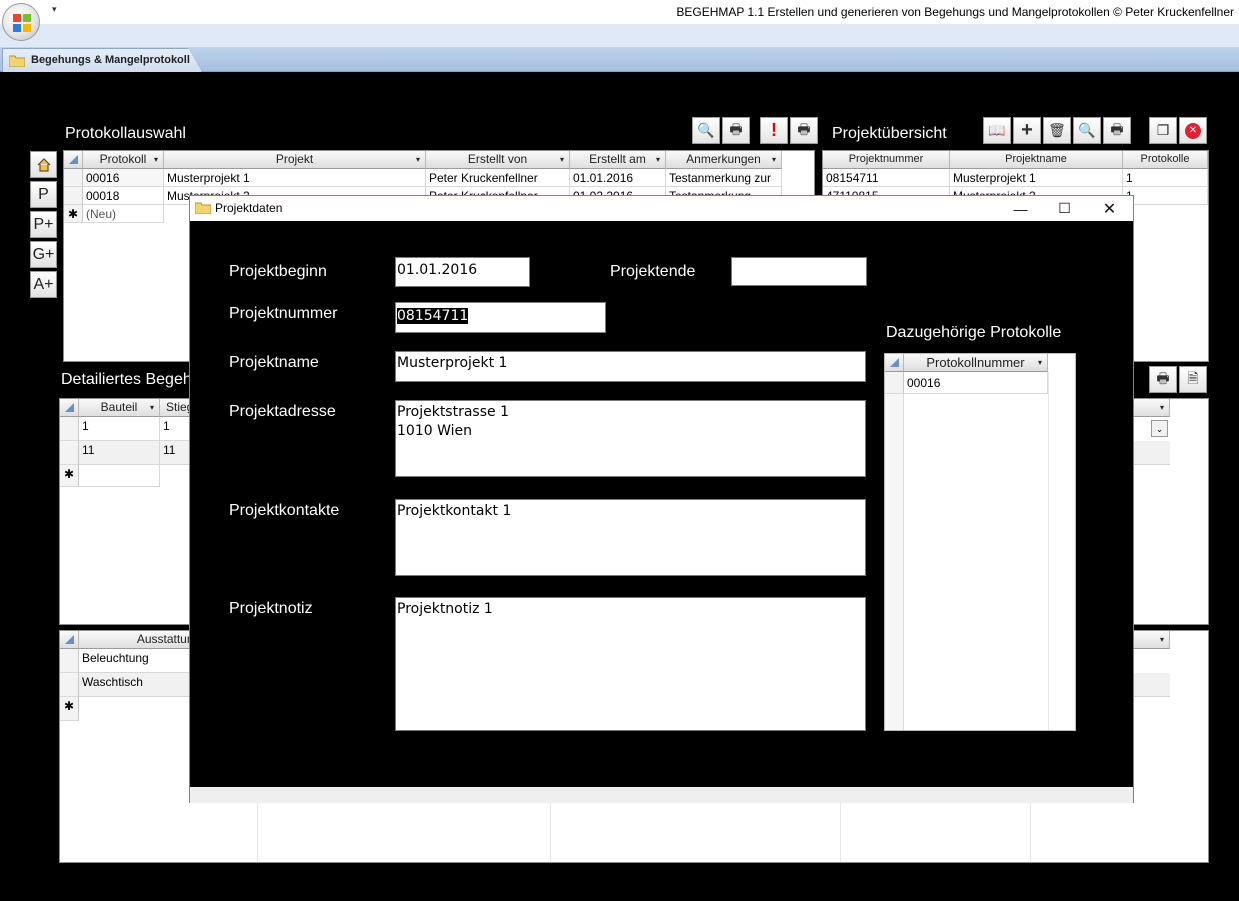 The height and width of the screenshot is (901, 1239). I want to click on document-tab: Begehungs & Mangelprotokoll, so click(102, 60).